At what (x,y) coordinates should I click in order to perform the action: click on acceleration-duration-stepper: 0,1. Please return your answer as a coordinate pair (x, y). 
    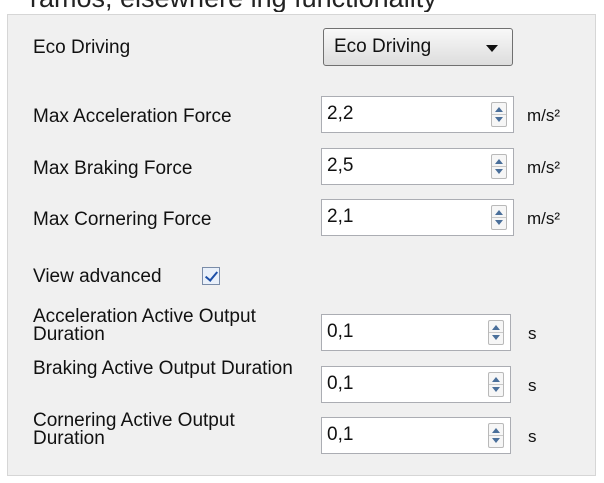
    Looking at the image, I should click on (416, 332).